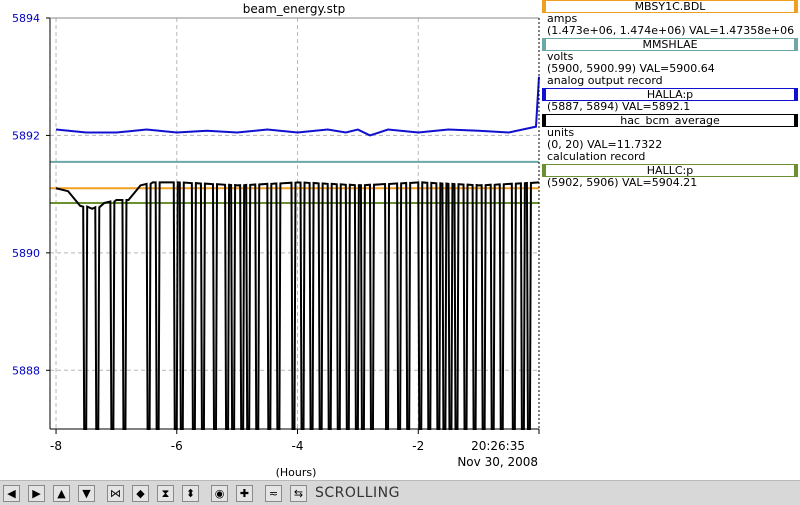  Describe the element at coordinates (177, 446) in the screenshot. I see `x-tick-label: -6` at that location.